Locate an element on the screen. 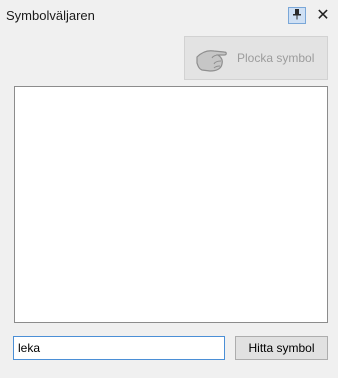 The height and width of the screenshot is (378, 338). close-icon: ✕ is located at coordinates (323, 15).